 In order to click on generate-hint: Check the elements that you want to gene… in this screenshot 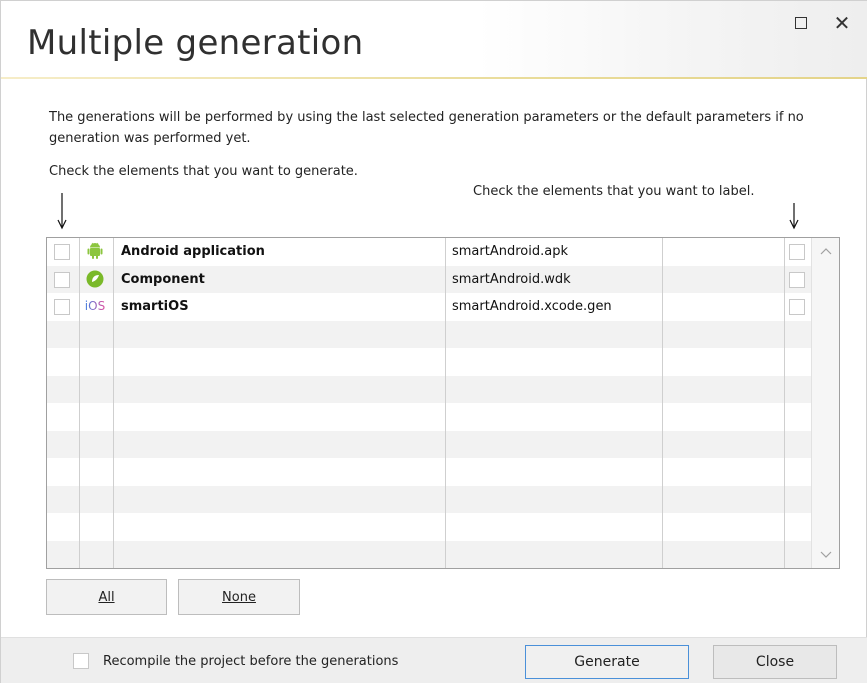, I will do `click(203, 171)`.